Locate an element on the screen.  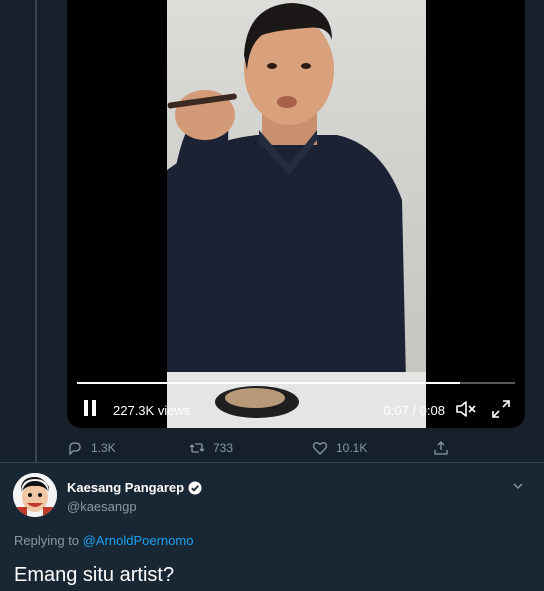
author-handle: @kaesangp is located at coordinates (102, 506).